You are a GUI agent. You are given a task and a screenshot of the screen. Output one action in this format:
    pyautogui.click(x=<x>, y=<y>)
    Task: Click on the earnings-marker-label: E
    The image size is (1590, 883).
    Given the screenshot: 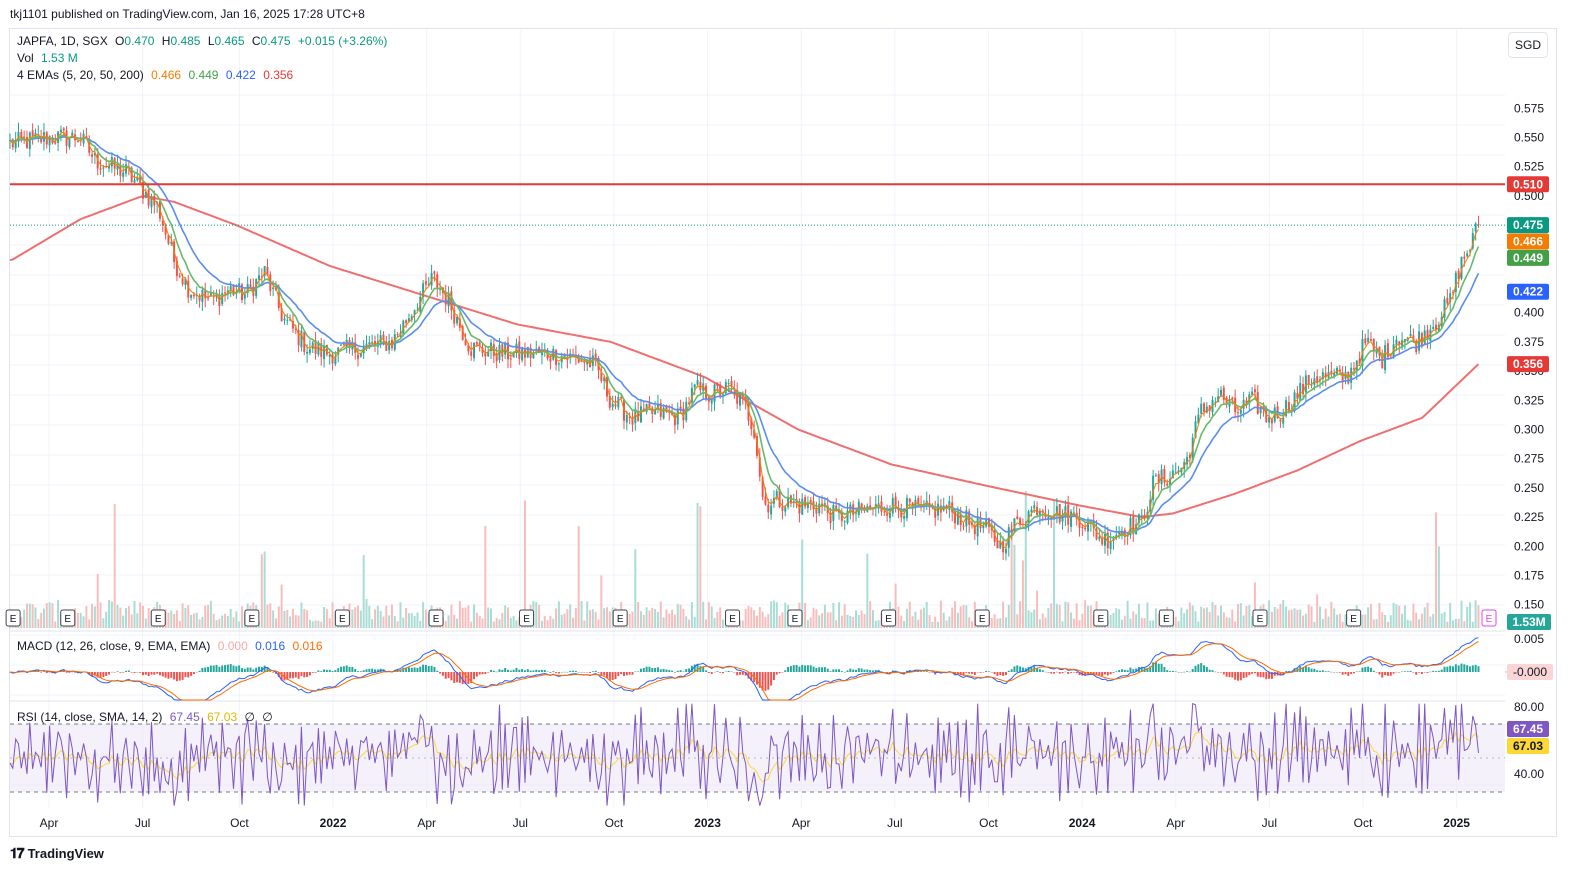 What is the action you would take?
    pyautogui.click(x=1353, y=619)
    